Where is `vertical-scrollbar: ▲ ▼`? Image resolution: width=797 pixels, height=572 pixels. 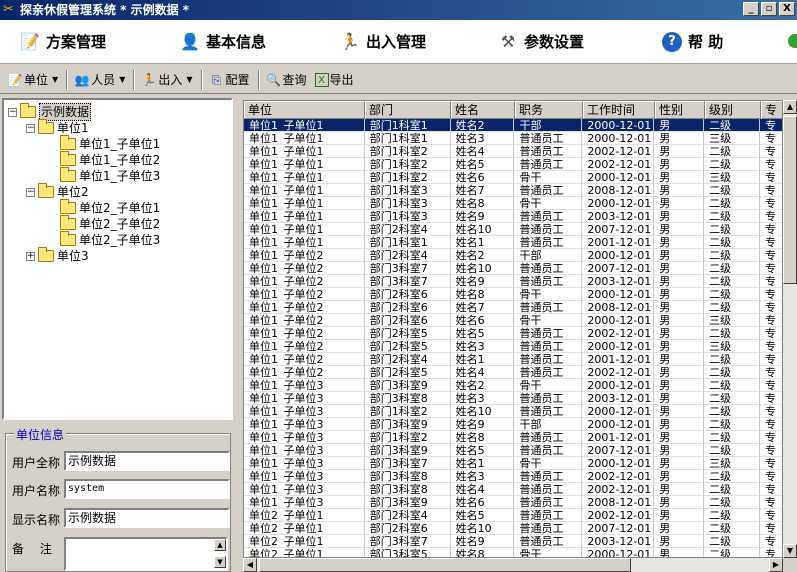
vertical-scrollbar: ▲ ▼ is located at coordinates (790, 329).